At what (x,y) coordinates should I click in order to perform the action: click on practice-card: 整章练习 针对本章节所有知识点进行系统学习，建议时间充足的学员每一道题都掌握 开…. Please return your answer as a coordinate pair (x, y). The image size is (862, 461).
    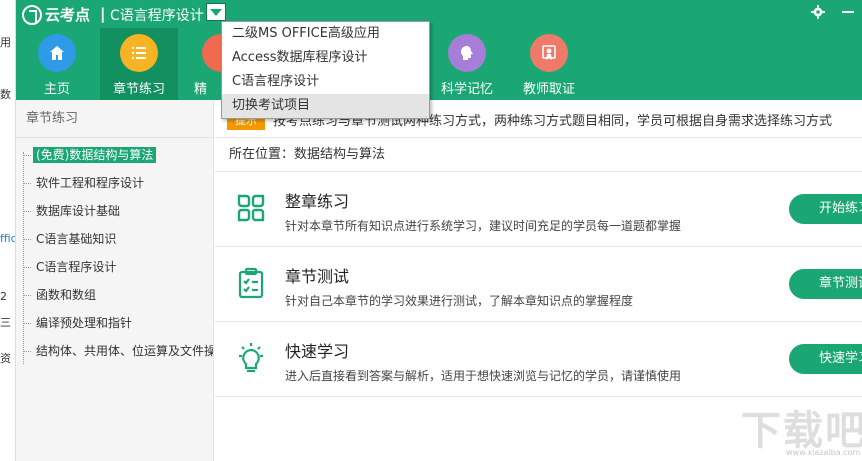
    Looking at the image, I should click on (538, 209).